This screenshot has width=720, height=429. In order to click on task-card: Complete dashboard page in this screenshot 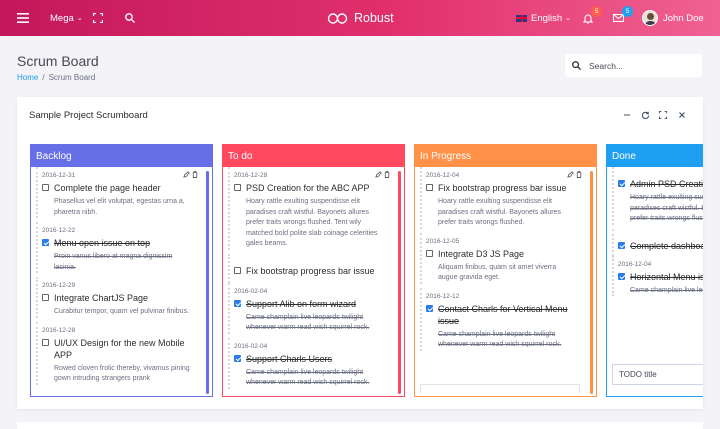, I will do `click(657, 242)`.